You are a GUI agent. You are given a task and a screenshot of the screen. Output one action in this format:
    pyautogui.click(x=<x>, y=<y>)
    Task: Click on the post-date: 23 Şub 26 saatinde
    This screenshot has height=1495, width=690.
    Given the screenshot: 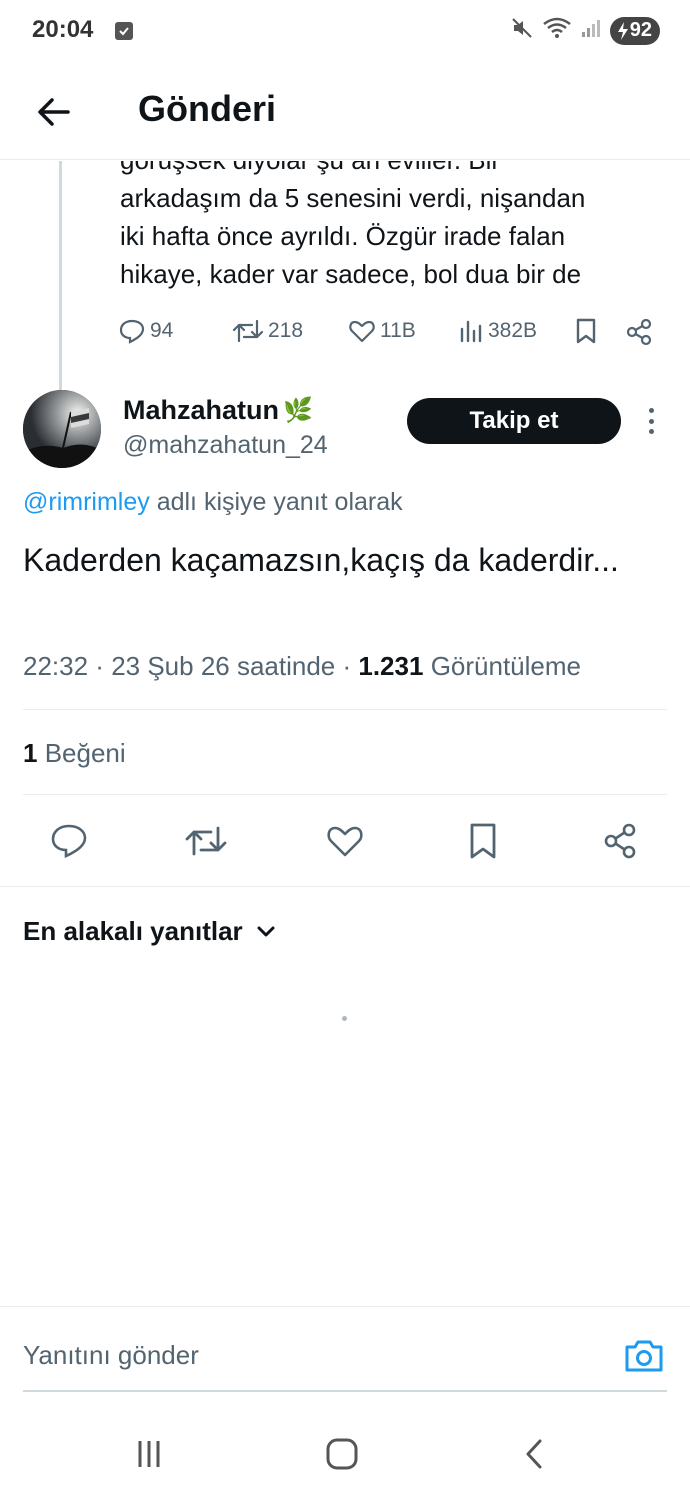 What is the action you would take?
    pyautogui.click(x=223, y=666)
    